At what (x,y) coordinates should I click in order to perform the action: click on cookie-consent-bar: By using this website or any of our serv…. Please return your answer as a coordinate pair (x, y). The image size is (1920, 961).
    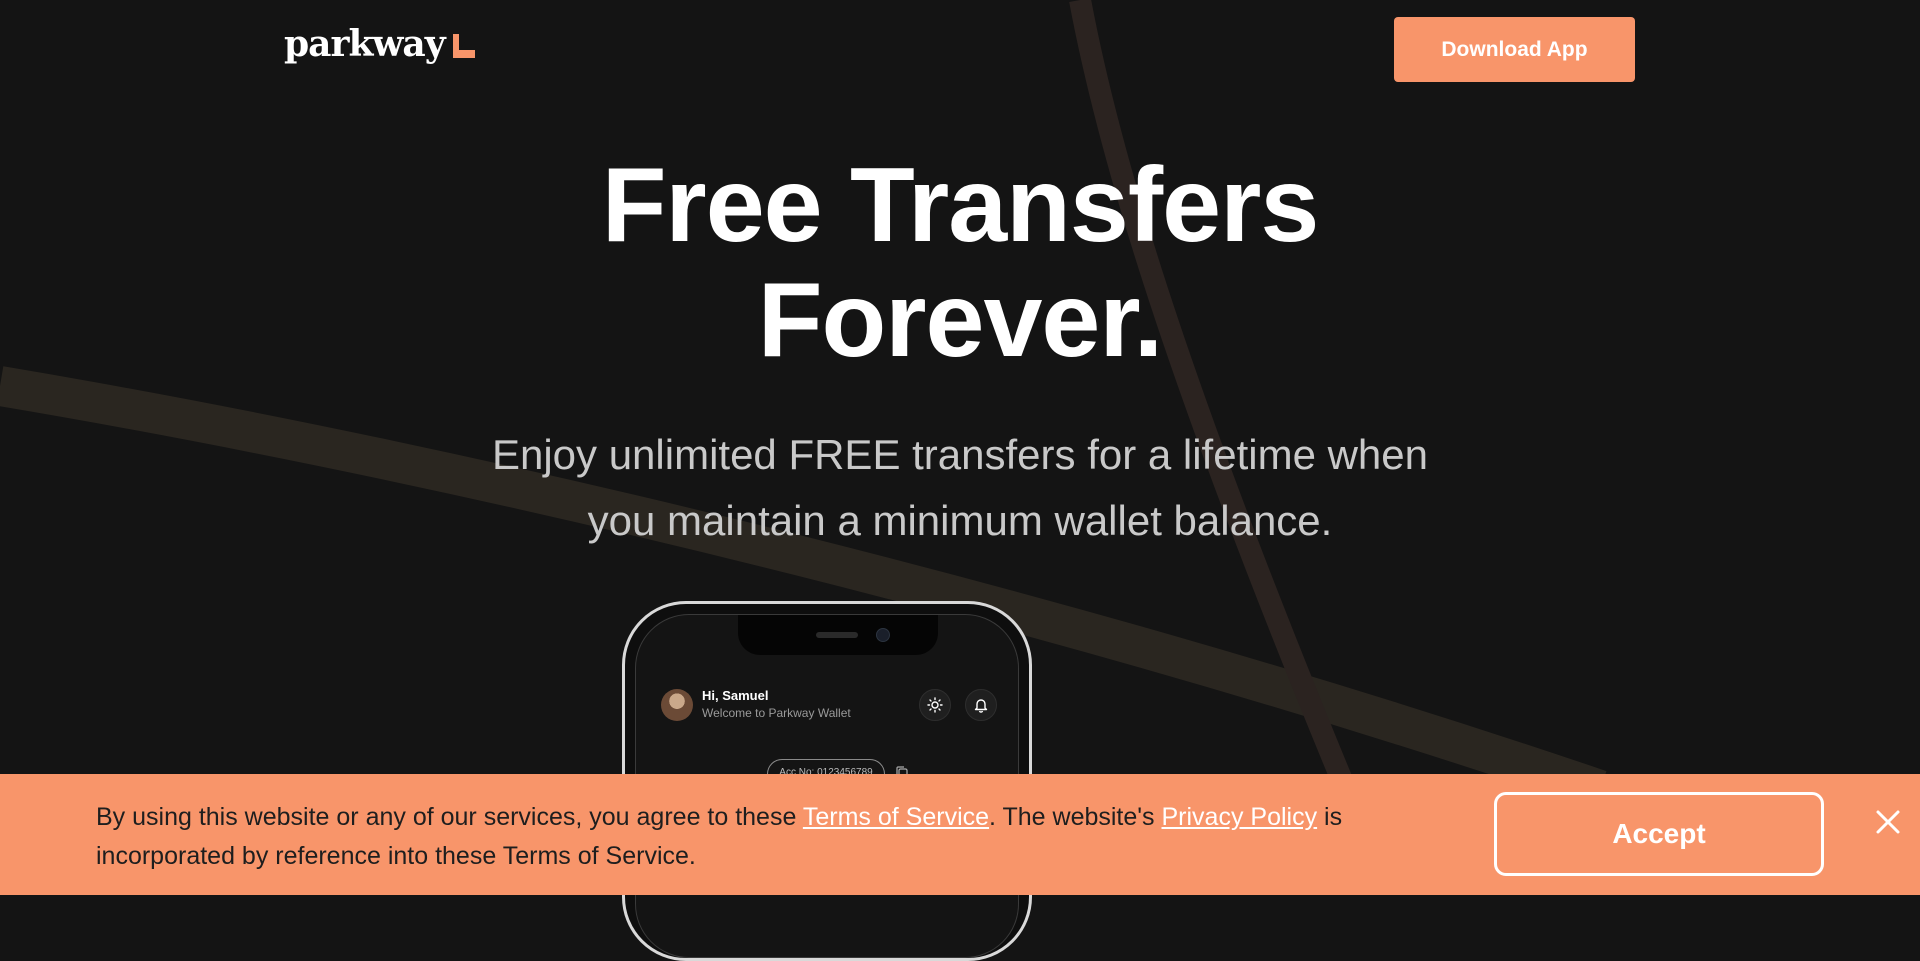
    Looking at the image, I should click on (960, 834).